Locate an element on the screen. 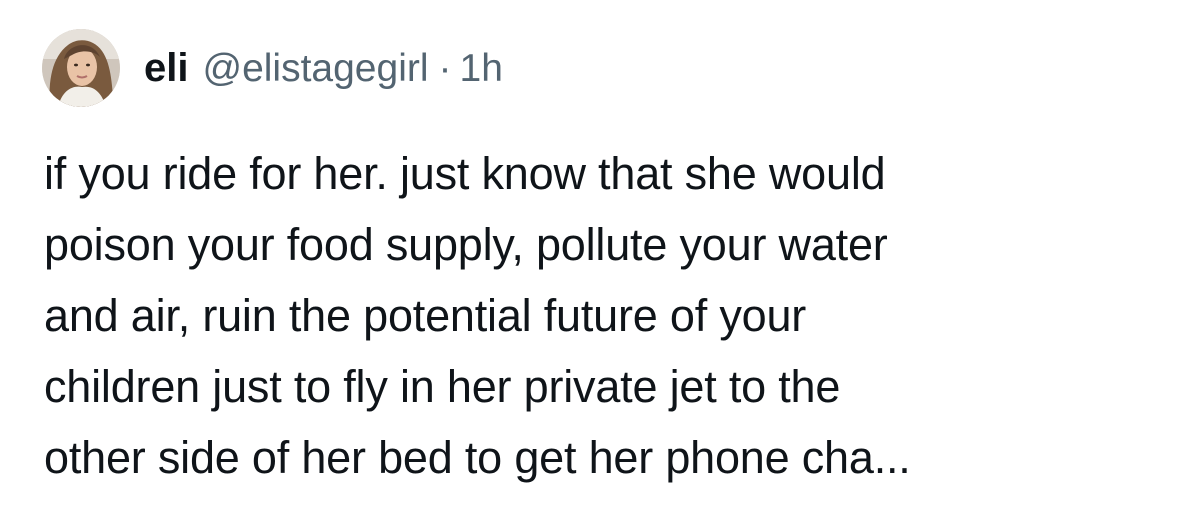 The width and height of the screenshot is (1200, 514). user-avatar-photo-icon is located at coordinates (81, 68).